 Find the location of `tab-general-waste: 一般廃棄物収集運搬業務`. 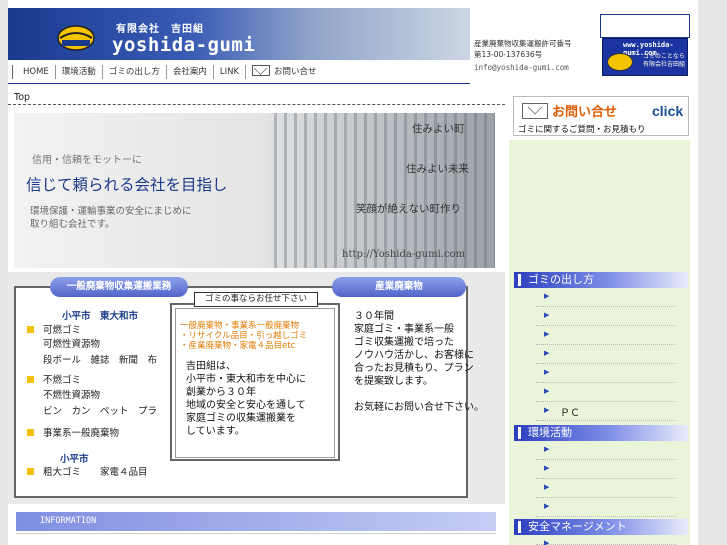

tab-general-waste: 一般廃棄物収集運搬業務 is located at coordinates (119, 287).